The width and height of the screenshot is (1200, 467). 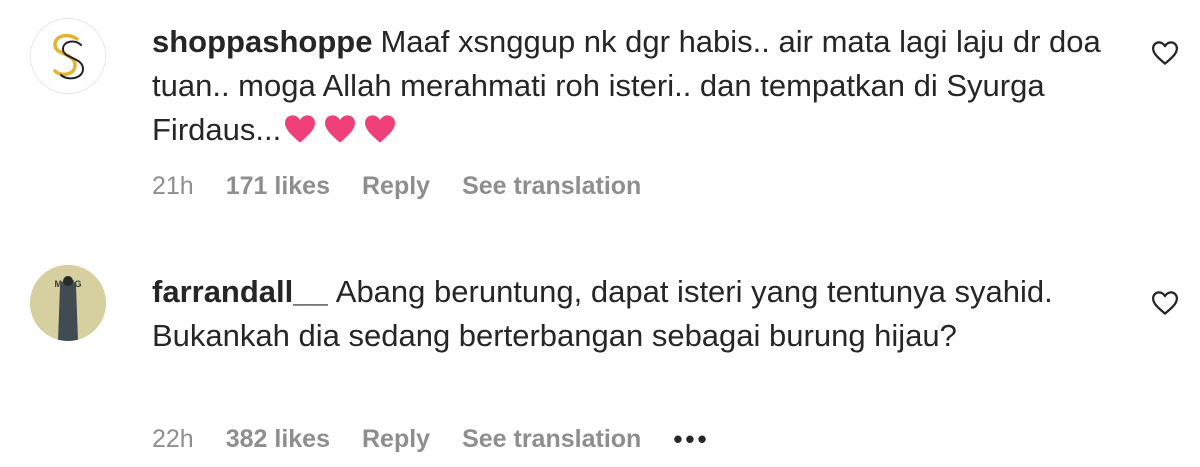 I want to click on comment-likes: 382 likes, so click(x=278, y=439).